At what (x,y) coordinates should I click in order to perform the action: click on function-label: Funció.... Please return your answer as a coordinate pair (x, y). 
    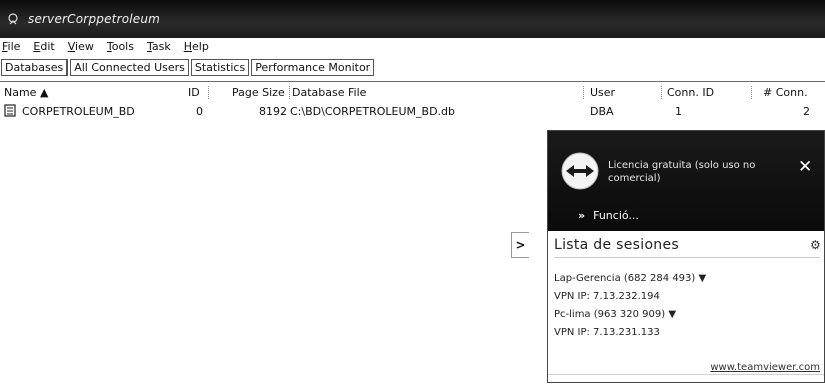
    Looking at the image, I should click on (616, 215).